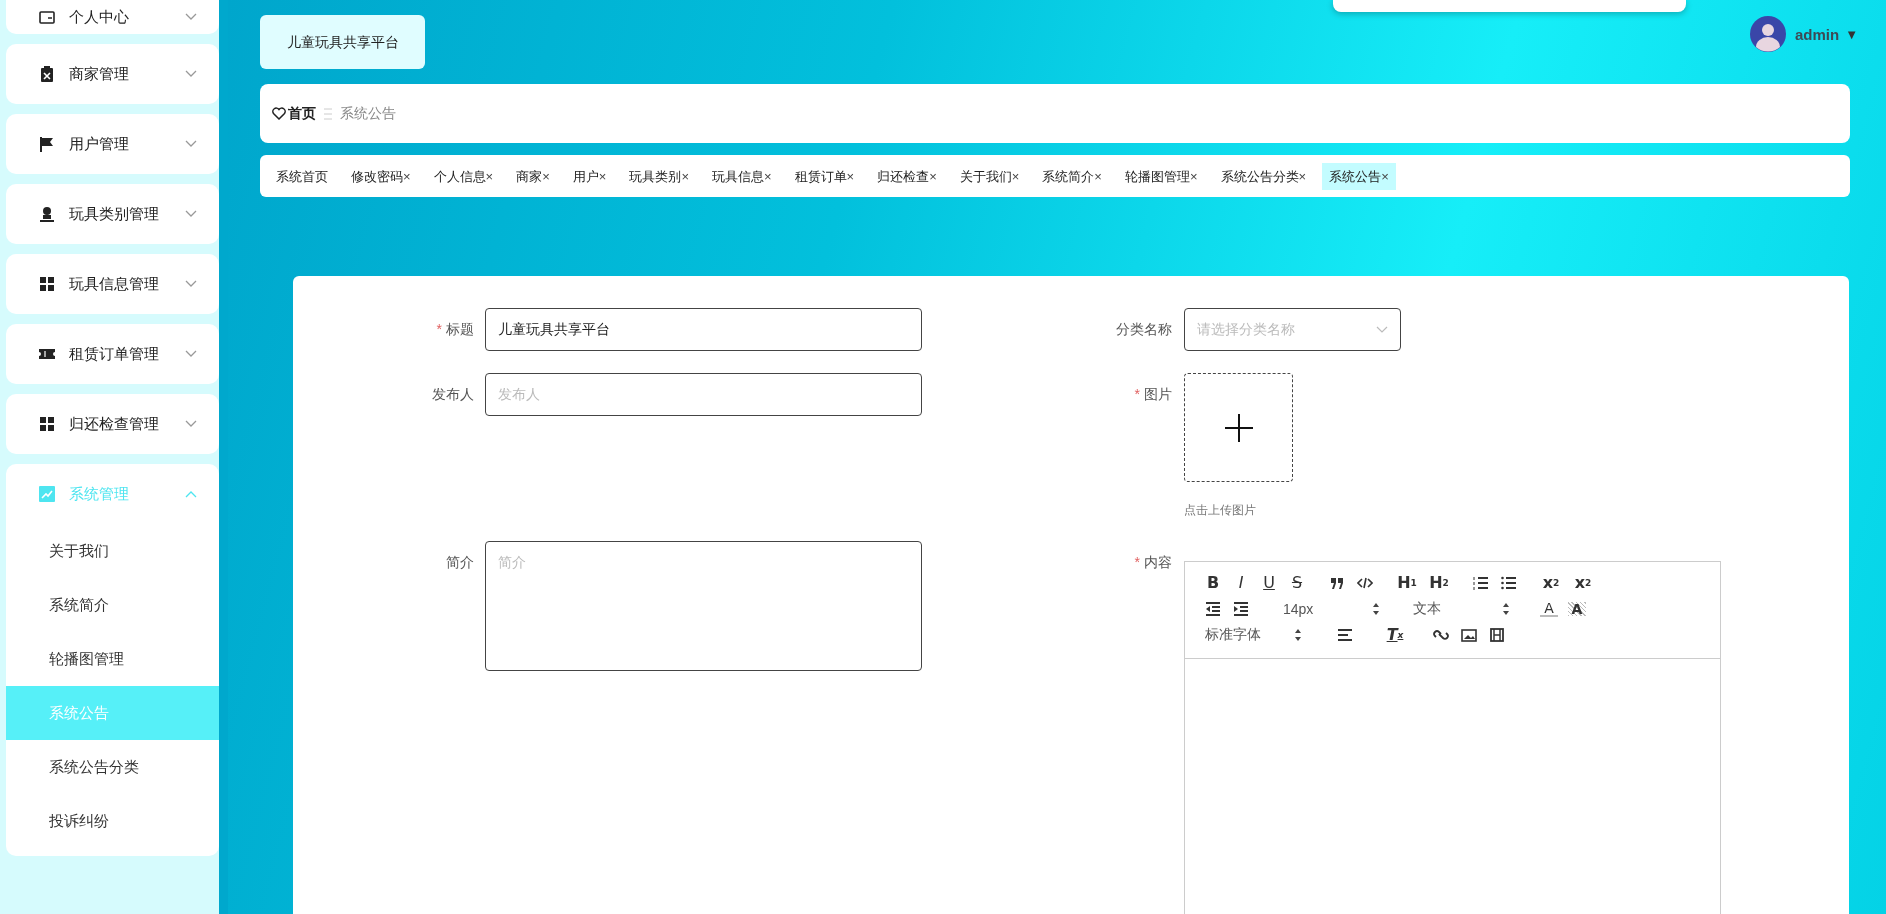 This screenshot has width=1886, height=914. Describe the element at coordinates (112, 605) in the screenshot. I see `submenu-item: 系统简介` at that location.